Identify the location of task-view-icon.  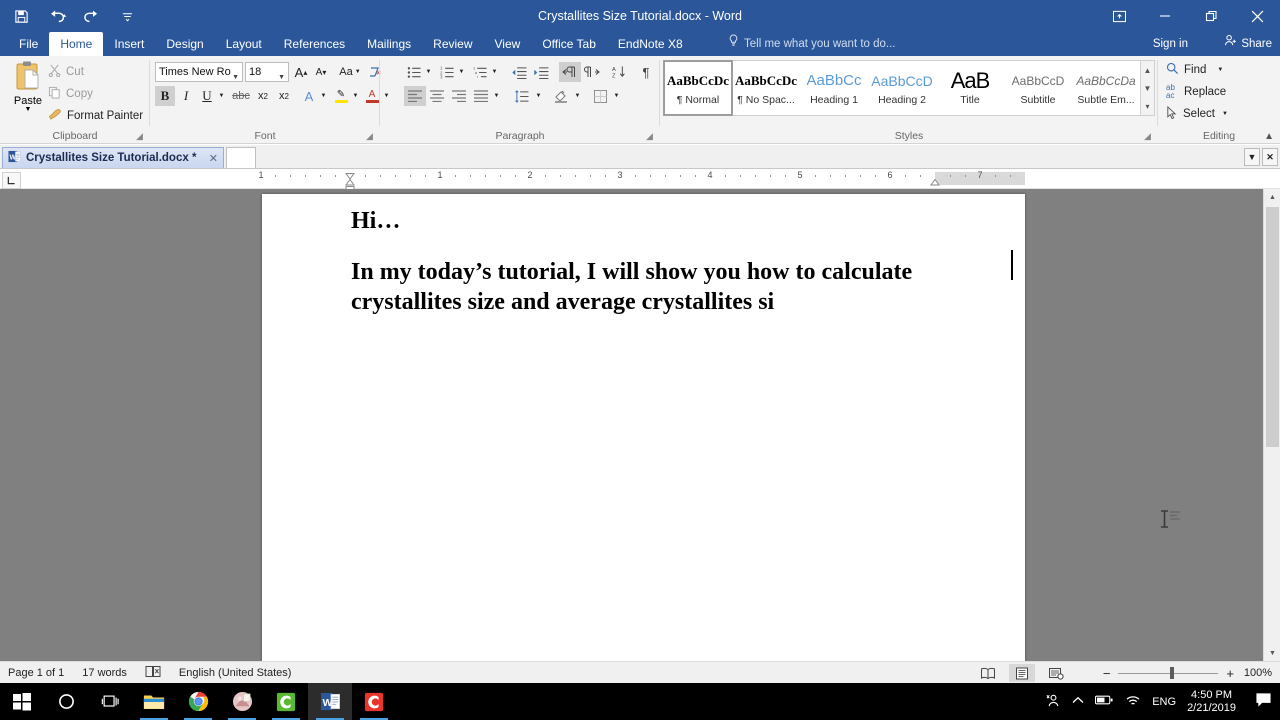
(110, 701).